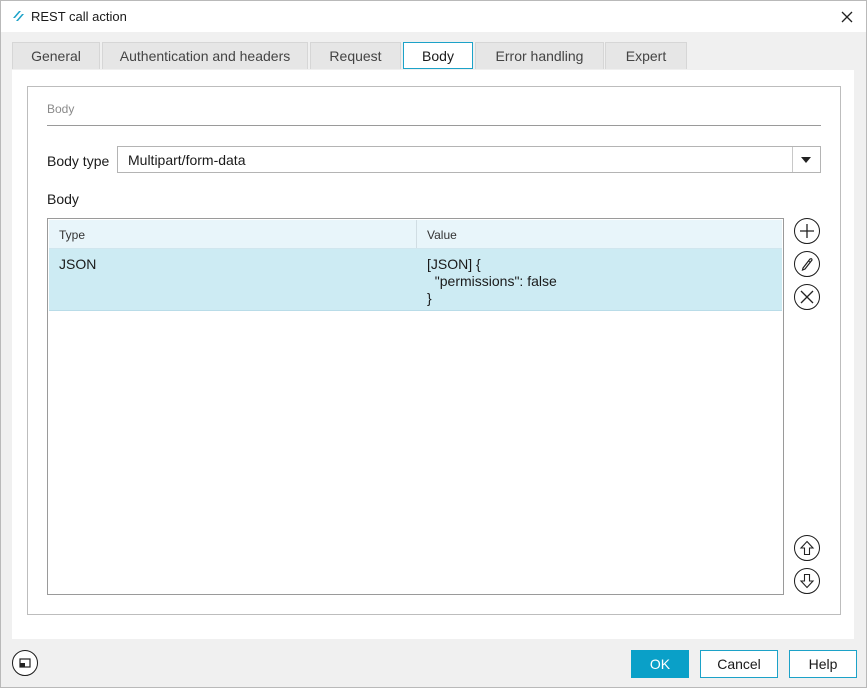 The width and height of the screenshot is (867, 688). Describe the element at coordinates (469, 159) in the screenshot. I see `body-type-select: Multipart/form-data` at that location.